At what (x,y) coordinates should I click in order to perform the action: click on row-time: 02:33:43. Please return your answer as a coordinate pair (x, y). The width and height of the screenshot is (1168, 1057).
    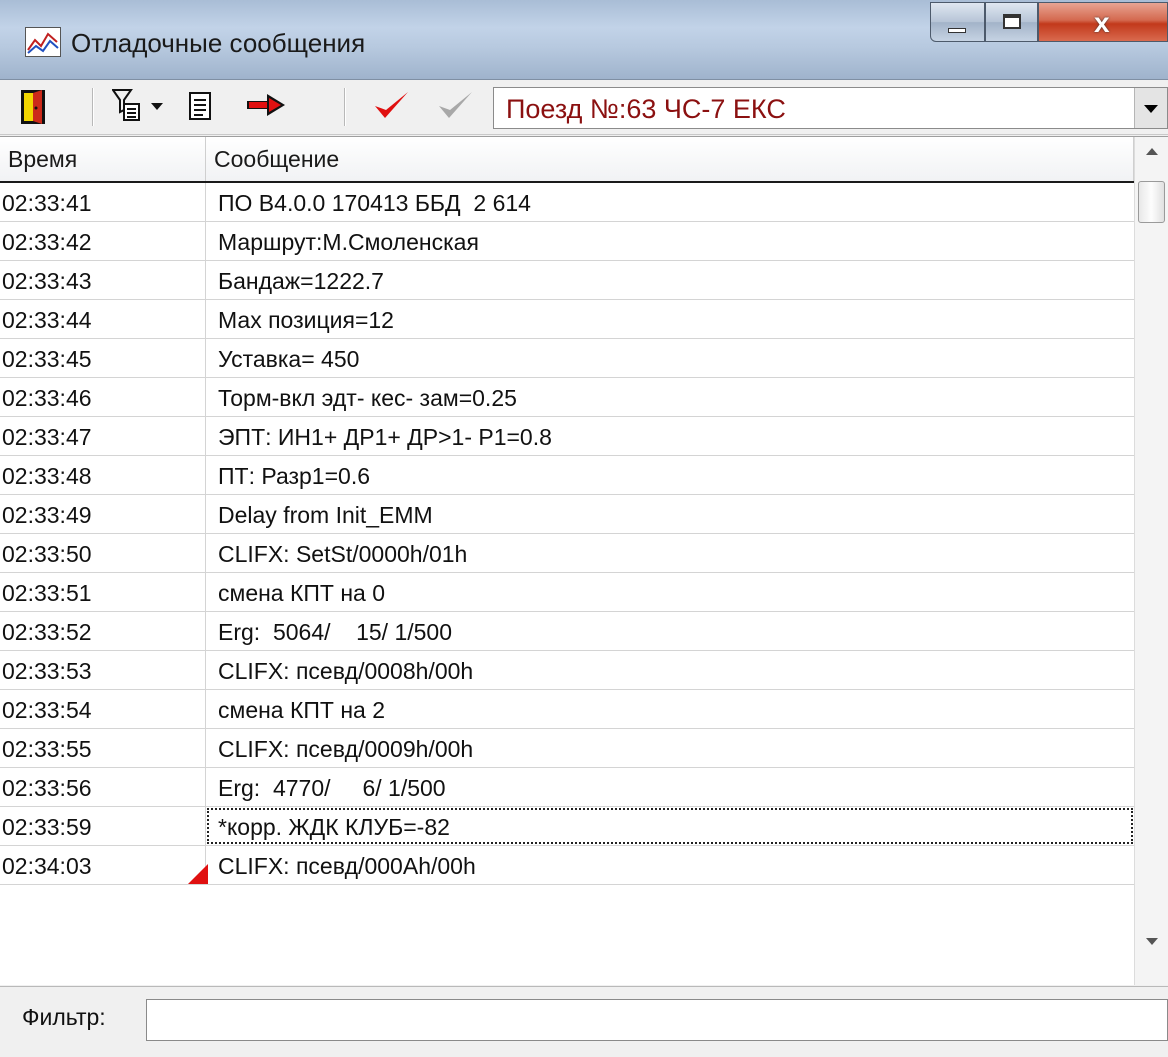
    Looking at the image, I should click on (103, 280).